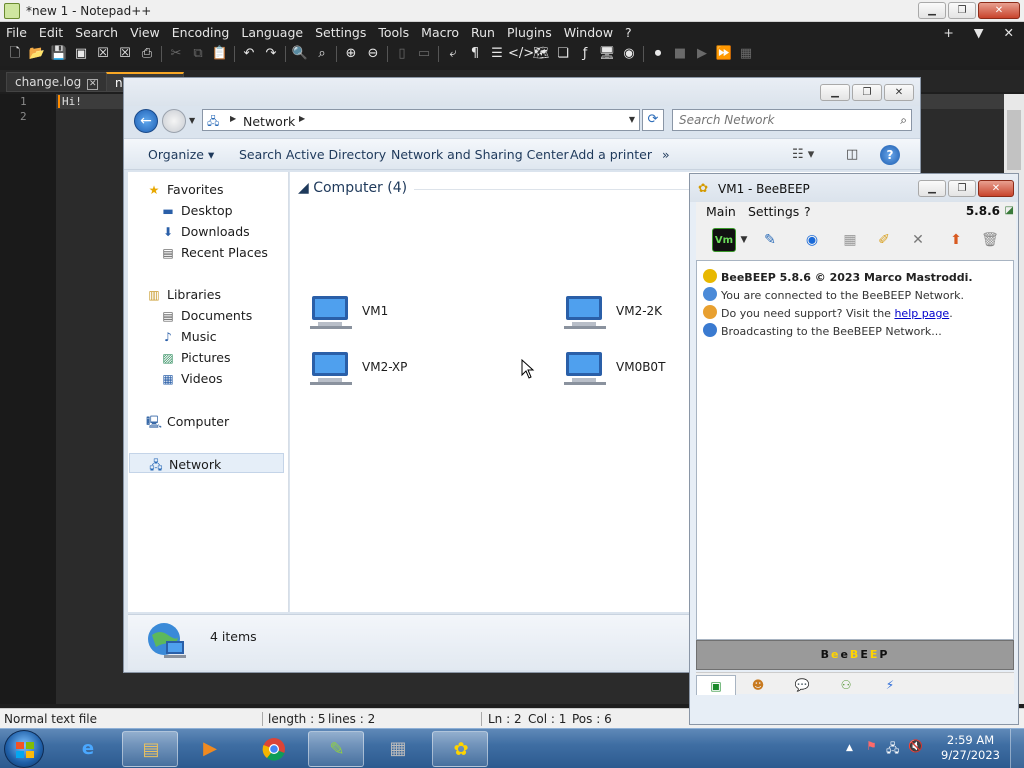 The image size is (1024, 768). I want to click on taskbar-chrome, so click(274, 749).